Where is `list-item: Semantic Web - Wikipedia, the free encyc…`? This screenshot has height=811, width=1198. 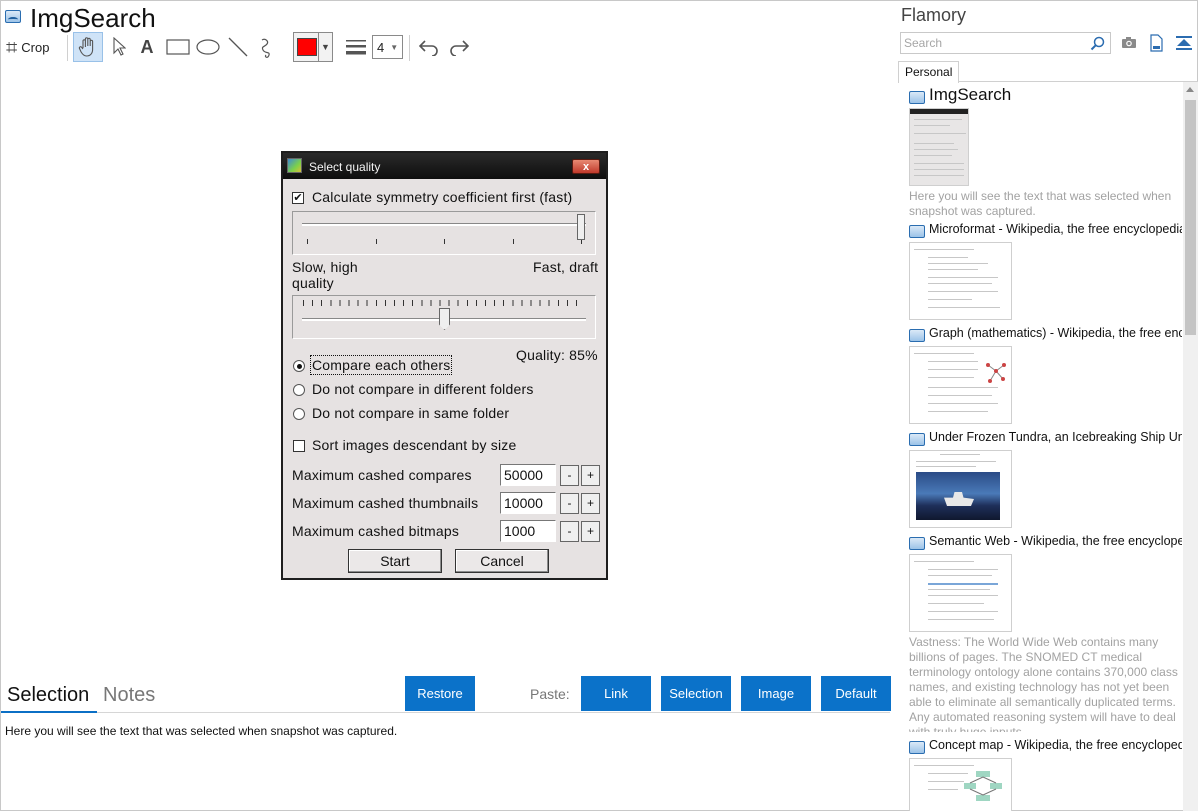 list-item: Semantic Web - Wikipedia, the free encyc… is located at coordinates (1045, 634).